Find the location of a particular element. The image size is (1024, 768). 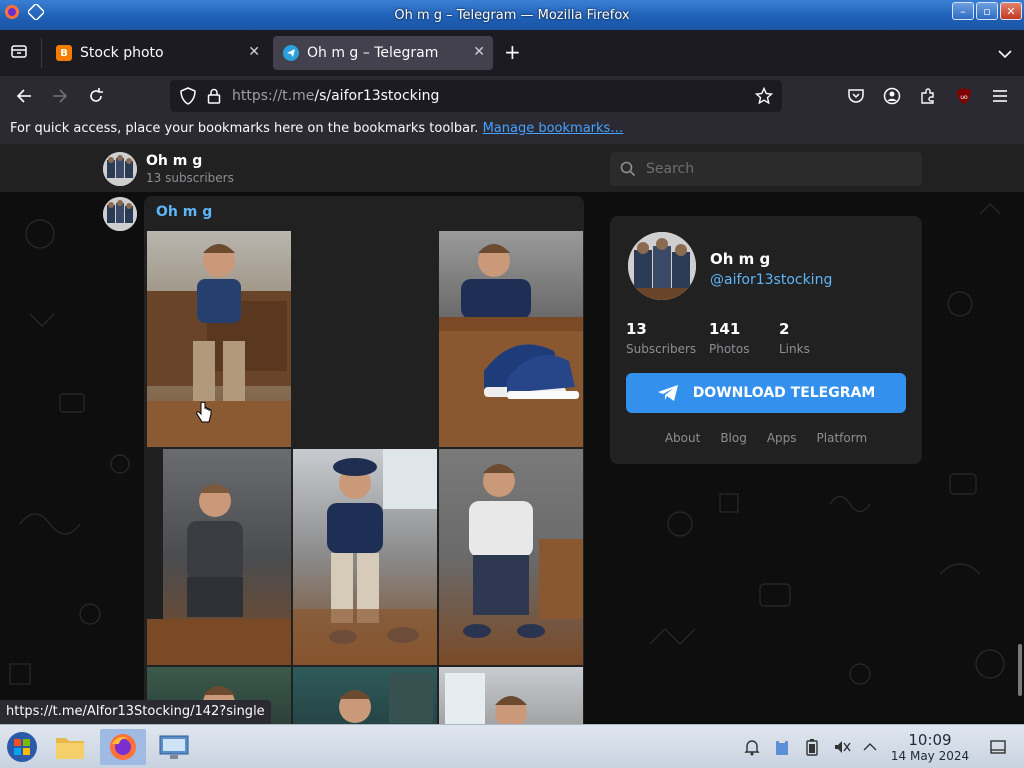

photo-boy-beret is located at coordinates (365, 557).